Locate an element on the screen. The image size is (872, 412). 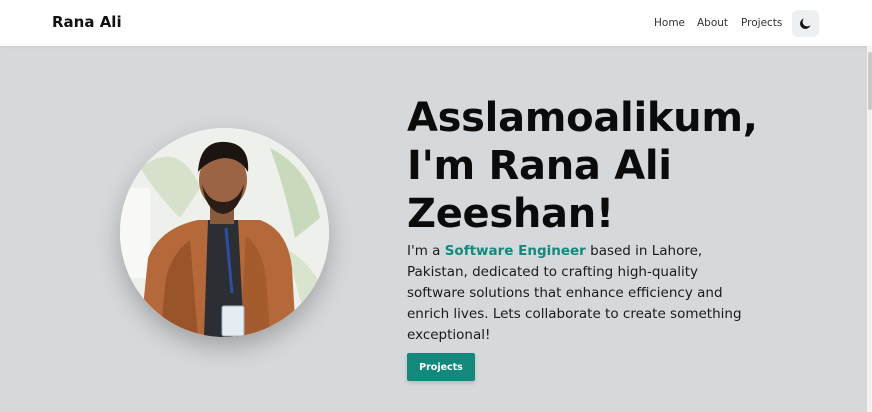
hero-title-line-1: Asslamoalikum, is located at coordinates (582, 118).